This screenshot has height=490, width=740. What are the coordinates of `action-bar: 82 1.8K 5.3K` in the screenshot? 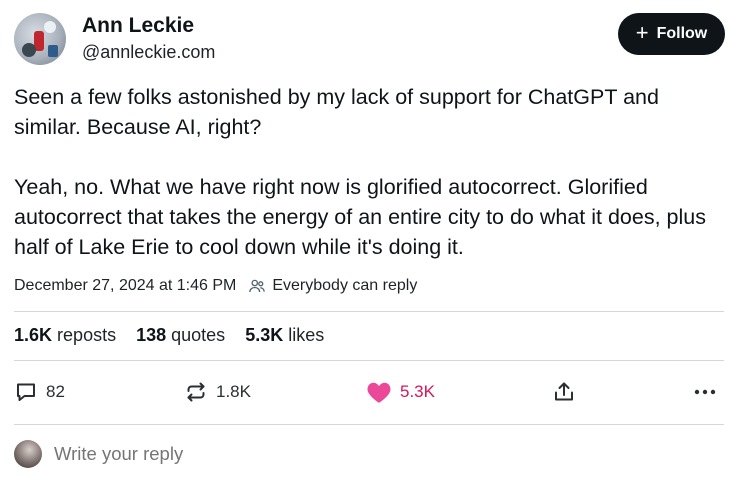 It's located at (369, 392).